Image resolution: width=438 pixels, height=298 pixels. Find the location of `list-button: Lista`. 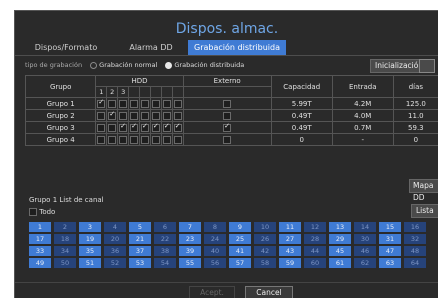

list-button: Lista is located at coordinates (424, 211).